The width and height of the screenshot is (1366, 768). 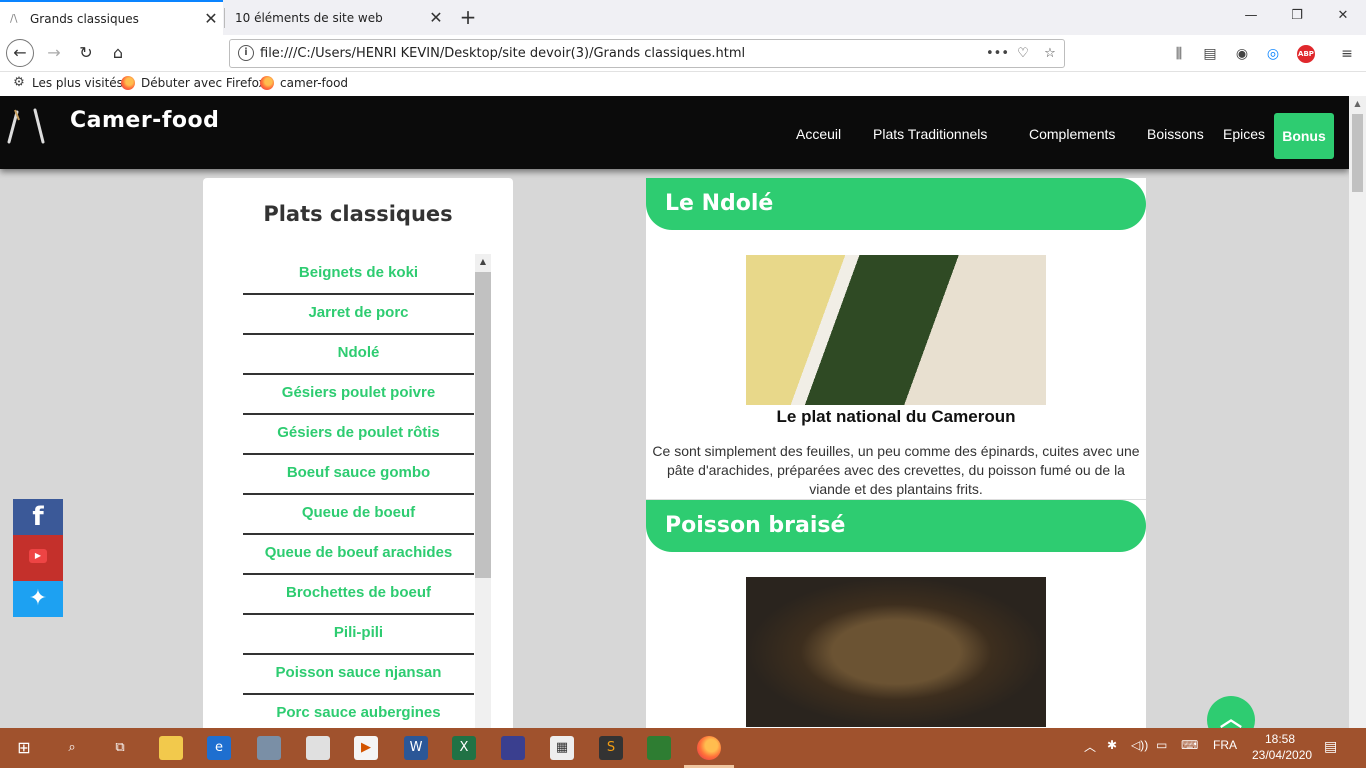 I want to click on volume-icon: ◁)), so click(x=1139, y=745).